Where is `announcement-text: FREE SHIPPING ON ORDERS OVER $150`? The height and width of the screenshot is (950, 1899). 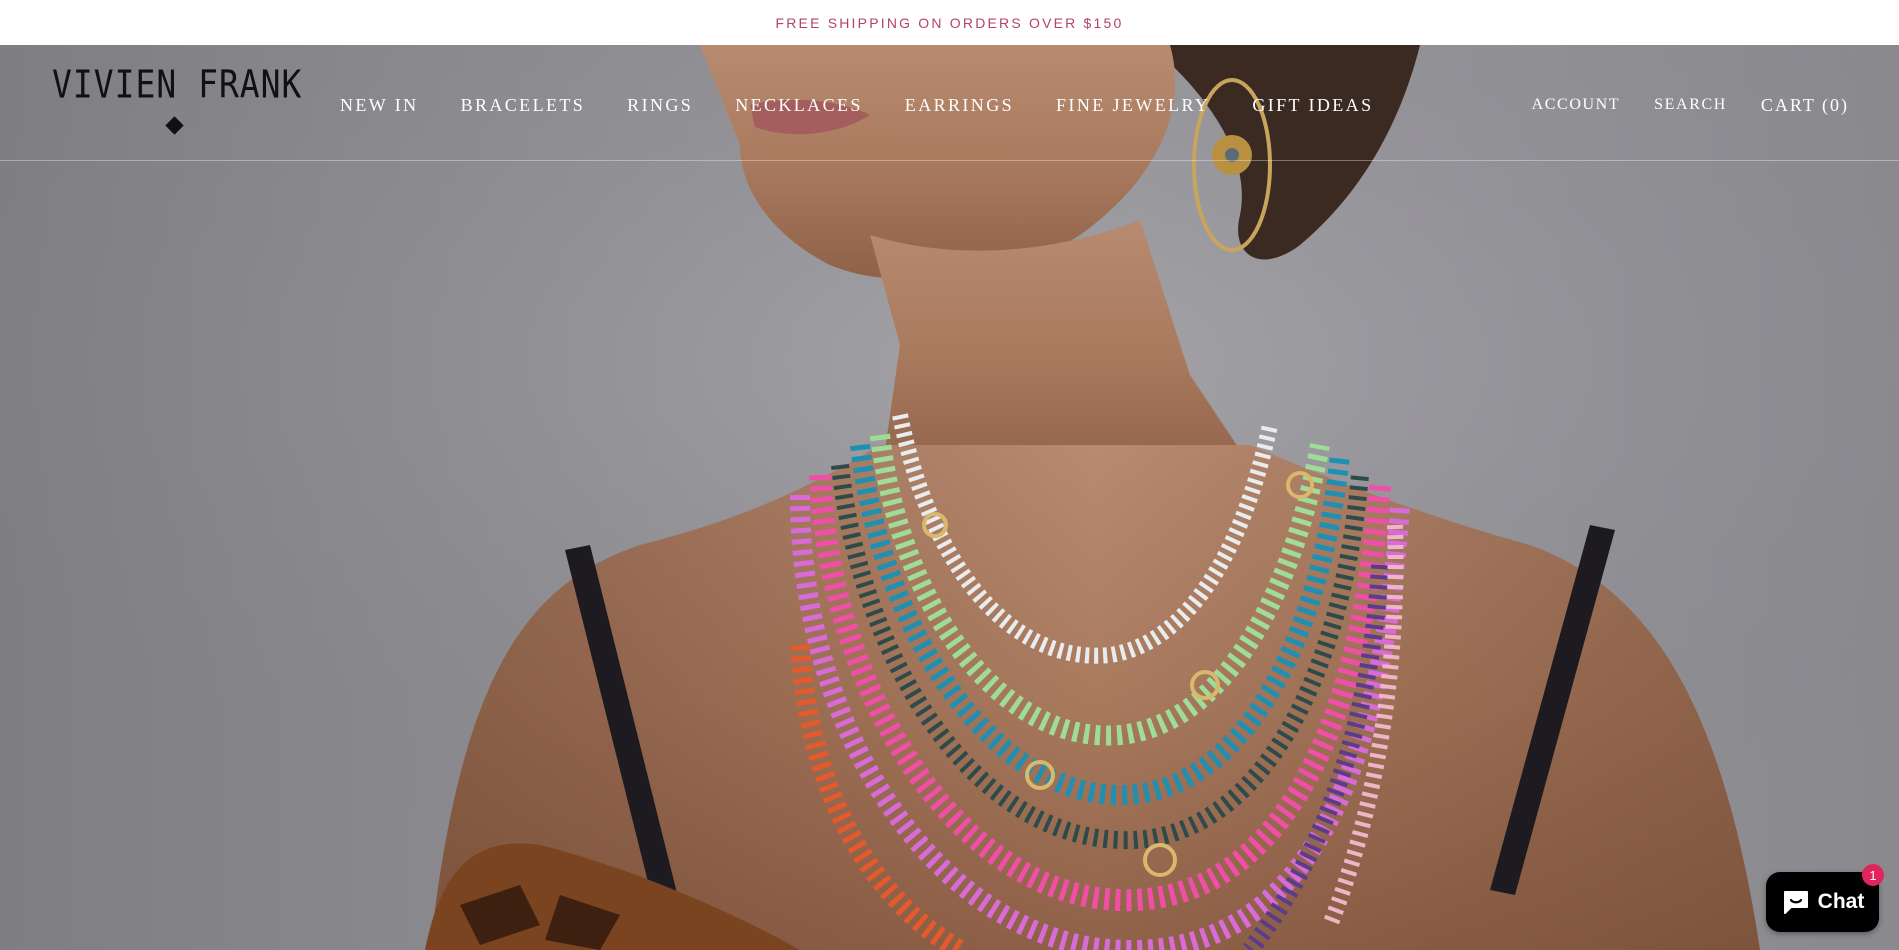 announcement-text: FREE SHIPPING ON ORDERS OVER $150 is located at coordinates (949, 22).